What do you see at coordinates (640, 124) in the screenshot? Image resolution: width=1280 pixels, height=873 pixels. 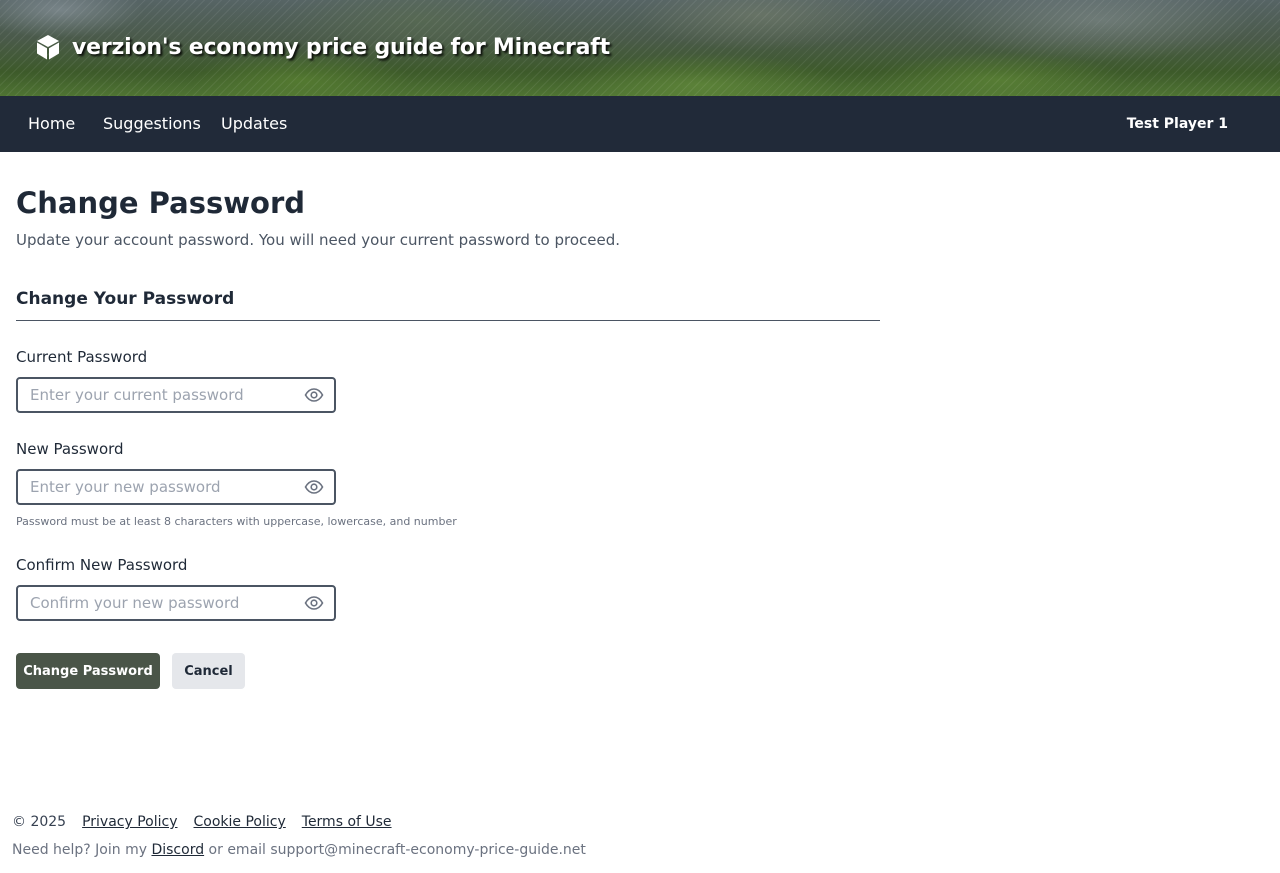 I see `main-navbar: Home Suggestions Updates Test Player 1` at bounding box center [640, 124].